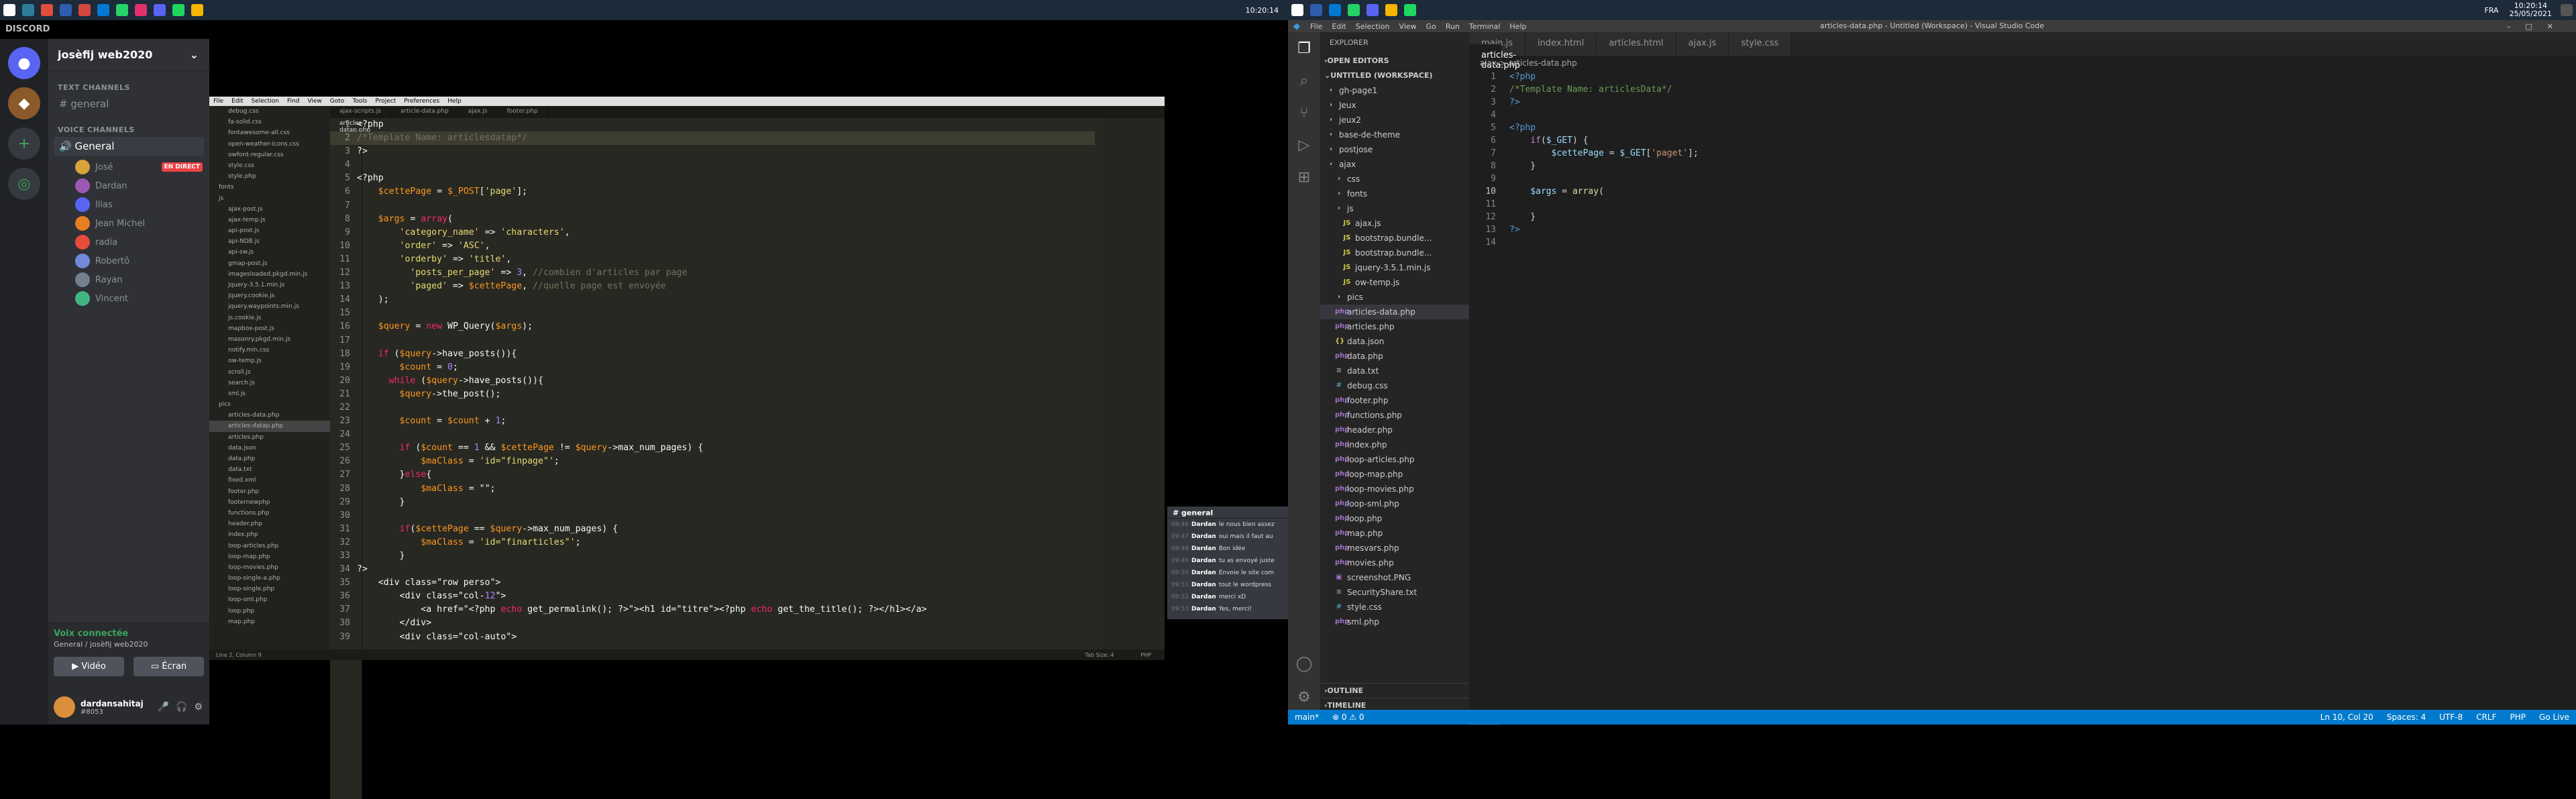 Image resolution: width=2576 pixels, height=799 pixels. Describe the element at coordinates (269, 480) in the screenshot. I see `tree-item: fixed.xml` at that location.